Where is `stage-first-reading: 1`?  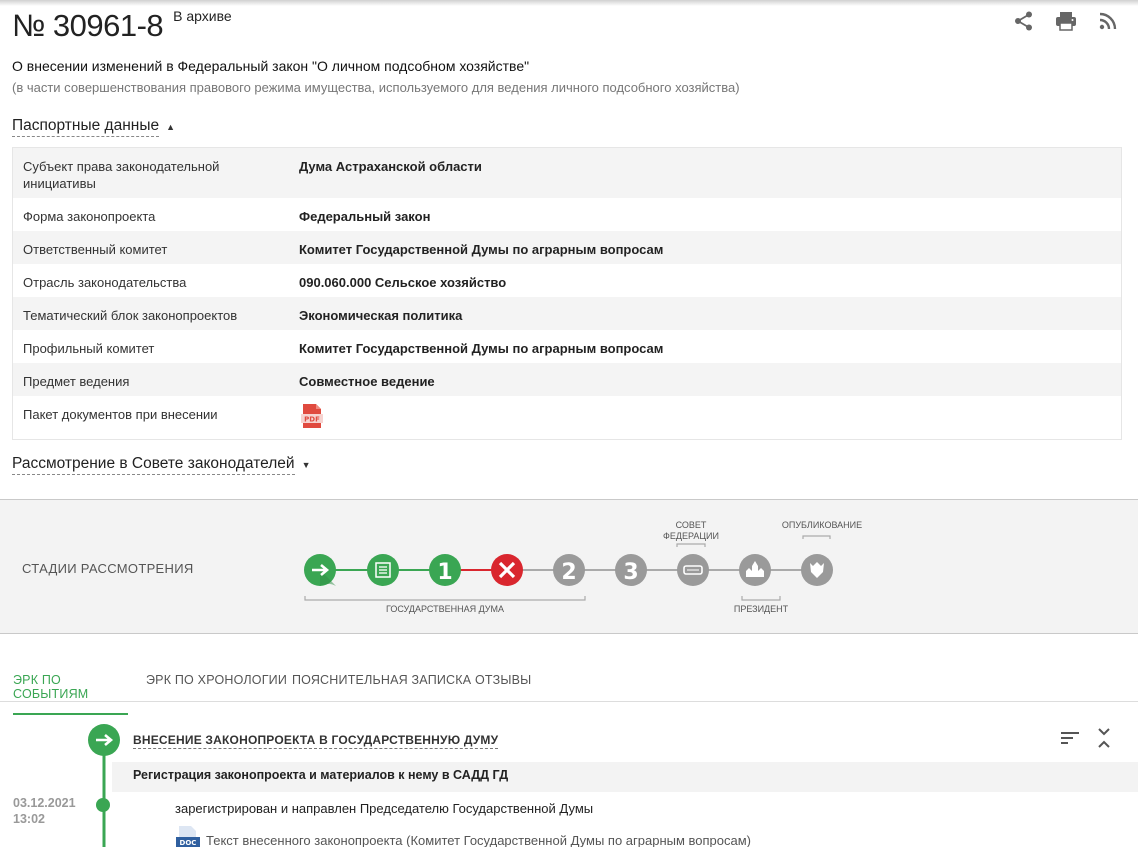 stage-first-reading: 1 is located at coordinates (445, 570).